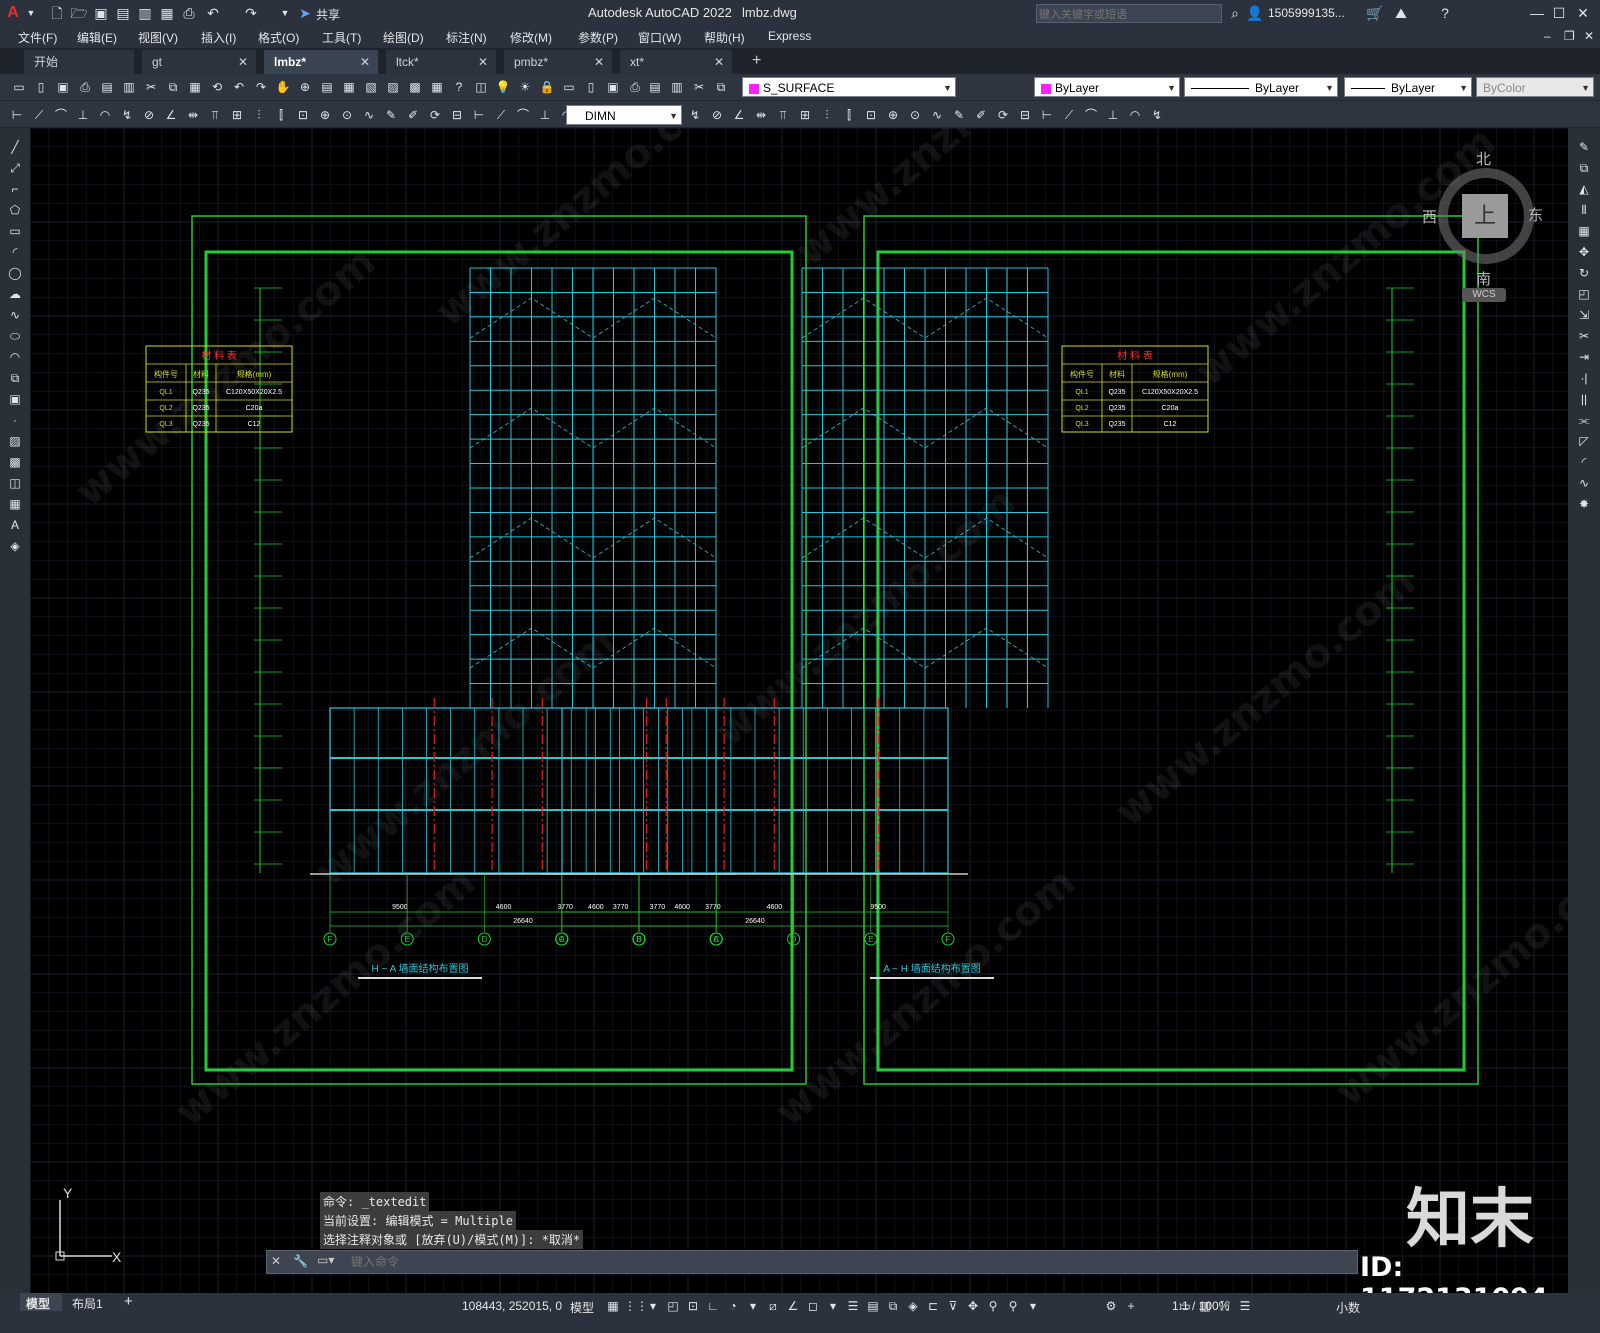 The image size is (1600, 1333). Describe the element at coordinates (724, 37) in the screenshot. I see `menu-help: 帮助(H)` at that location.